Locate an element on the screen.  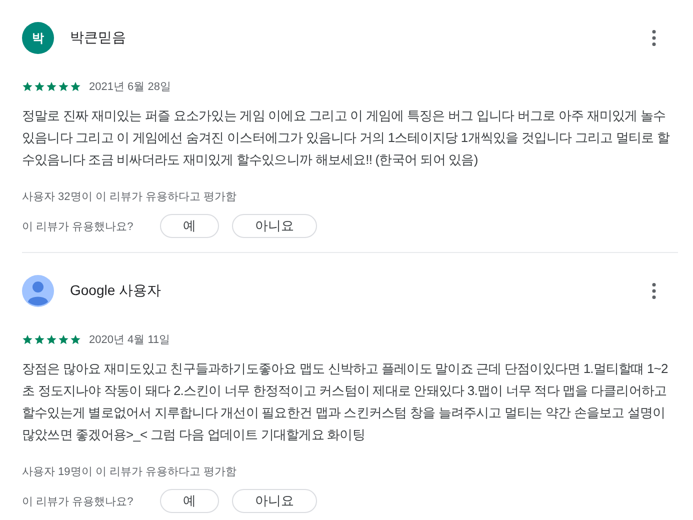
helpful-count: 사용자 19명이 이 리뷰가 유용하다고 평가함 is located at coordinates (130, 472).